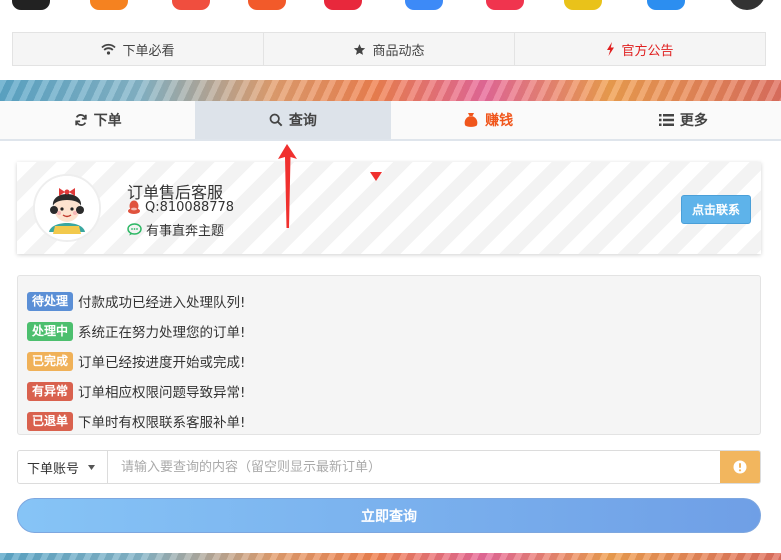 The width and height of the screenshot is (781, 560). I want to click on service-slogan-line: 有事直奔主题, so click(175, 229).